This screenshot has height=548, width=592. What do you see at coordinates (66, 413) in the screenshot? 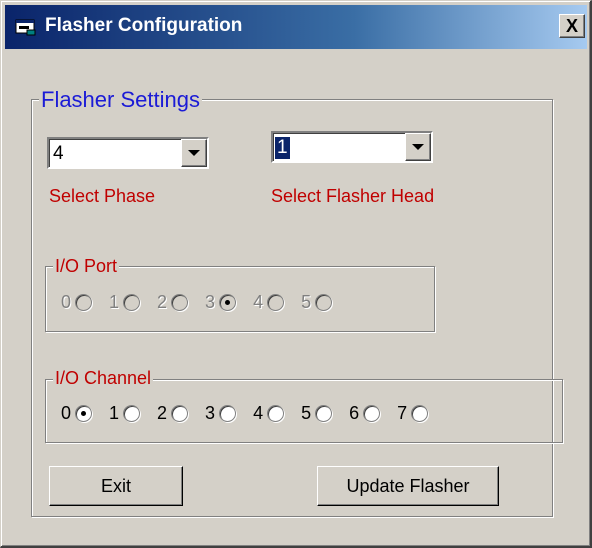
I see `io-channel-option-label: 0` at bounding box center [66, 413].